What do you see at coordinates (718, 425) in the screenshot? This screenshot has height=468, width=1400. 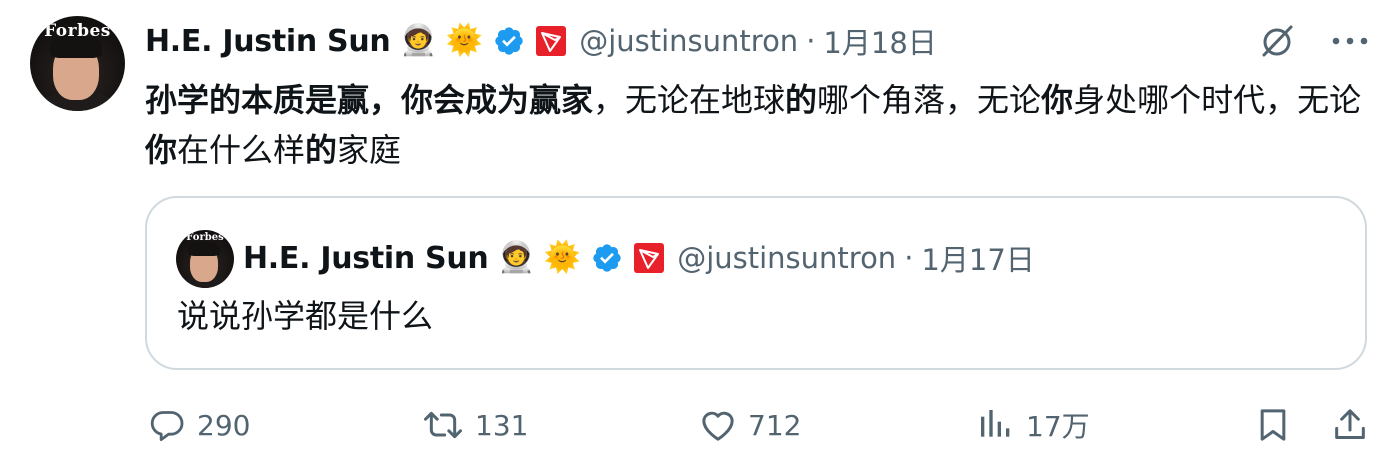 I see `heart-icon` at bounding box center [718, 425].